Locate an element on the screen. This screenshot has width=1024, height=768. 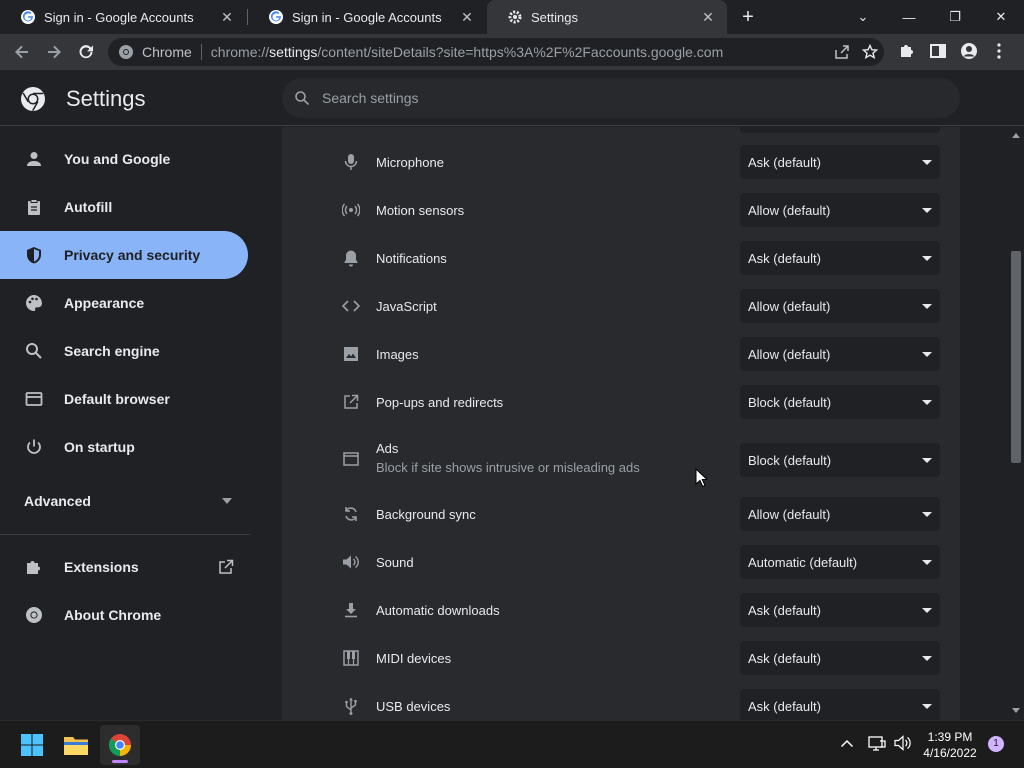
sidebar-item-extensions: Extensions is located at coordinates (125, 567).